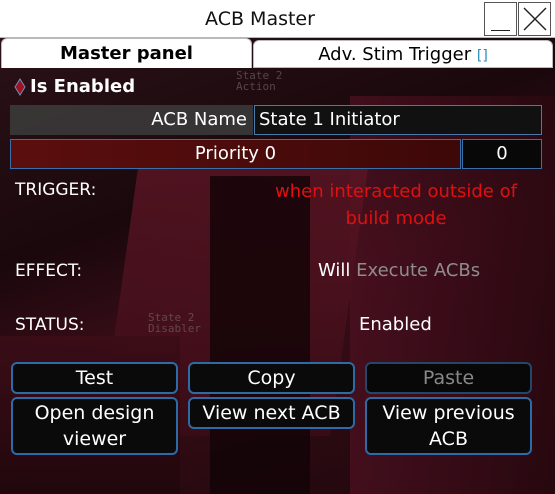 This screenshot has width=555, height=494. Describe the element at coordinates (395, 54) in the screenshot. I see `tab-adv-stim-trigger-label: Adv. Stim Trigger` at that location.